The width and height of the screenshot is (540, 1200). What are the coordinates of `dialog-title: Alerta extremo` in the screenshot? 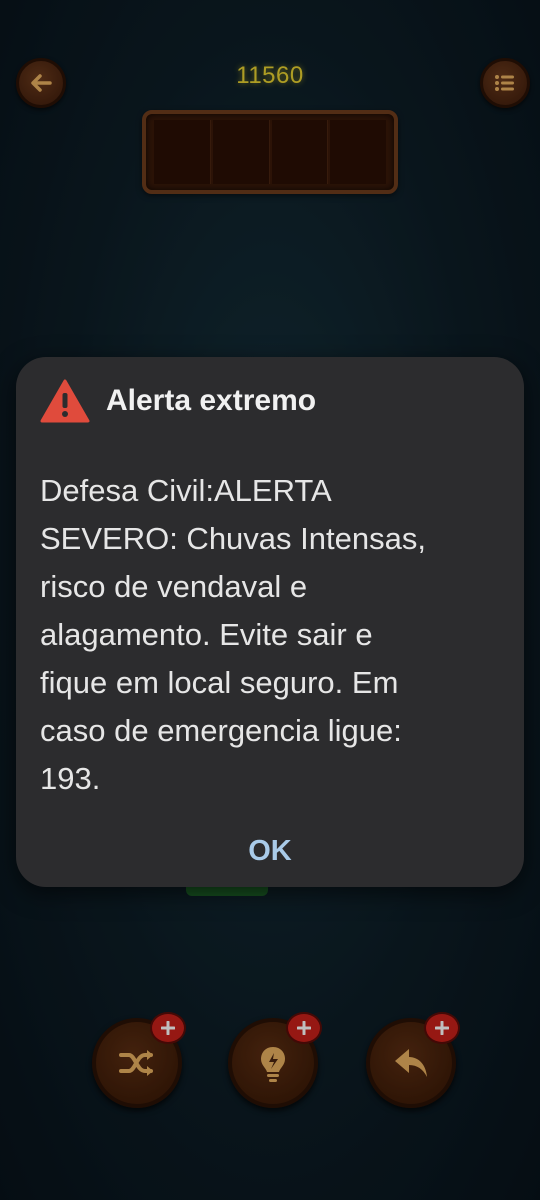 It's located at (211, 400).